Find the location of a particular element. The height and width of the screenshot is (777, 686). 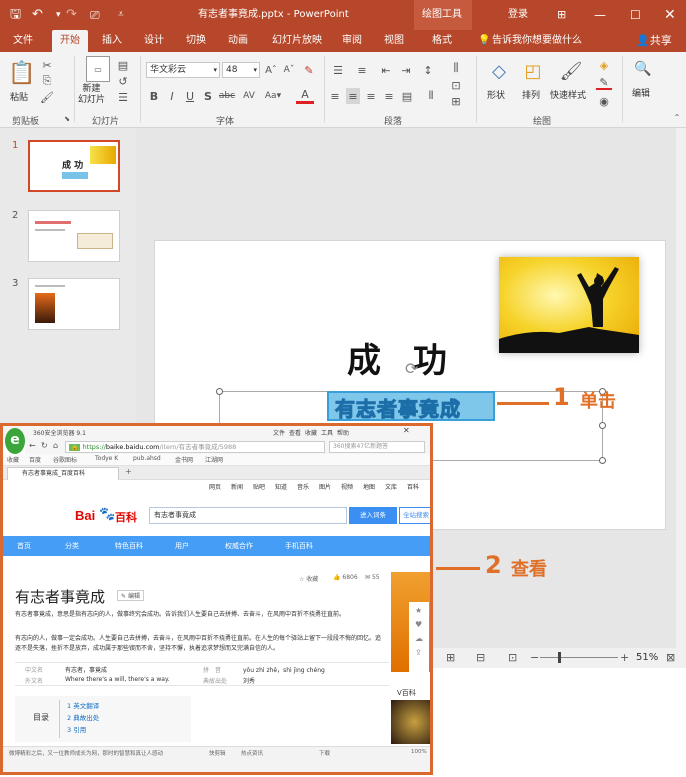

blue-nav-item: 权威合作 is located at coordinates (239, 546).